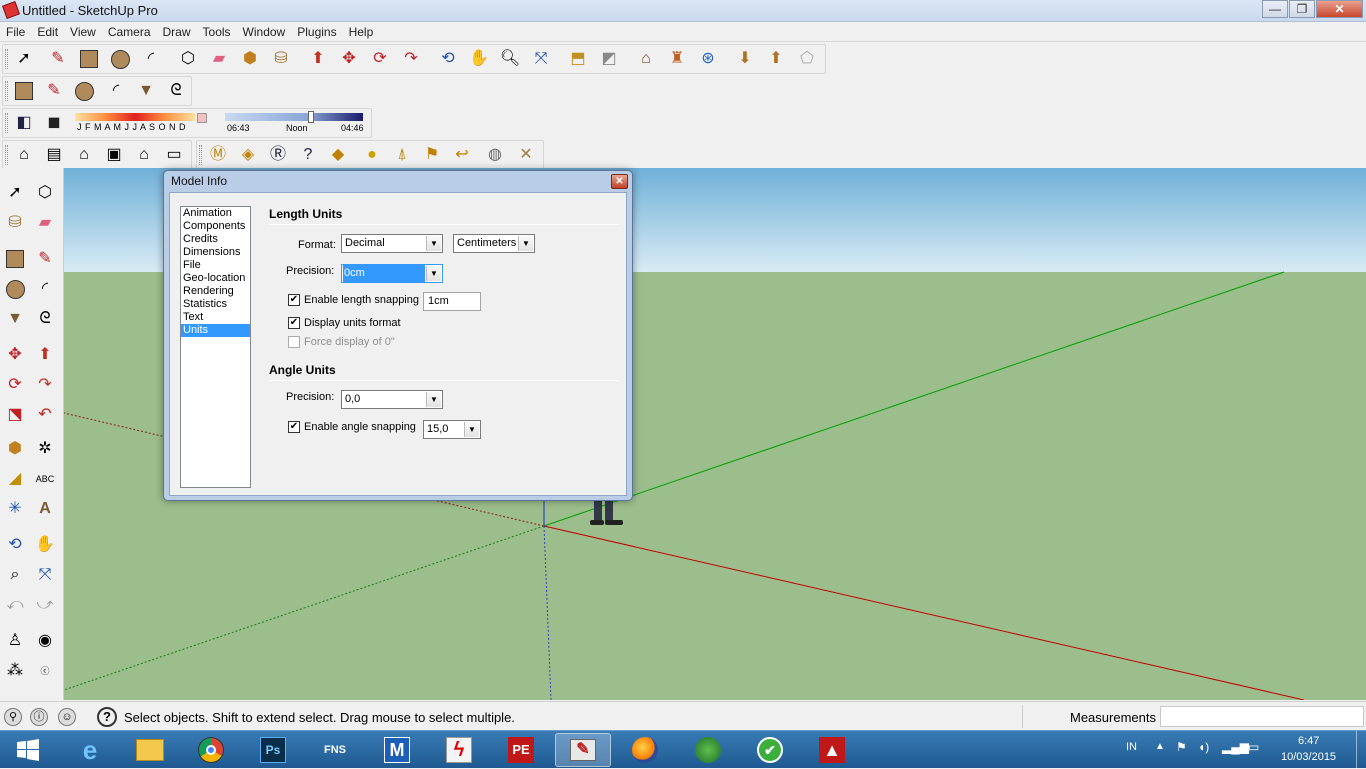 This screenshot has height=769, width=1366. I want to click on panel-item-file: File, so click(215, 265).